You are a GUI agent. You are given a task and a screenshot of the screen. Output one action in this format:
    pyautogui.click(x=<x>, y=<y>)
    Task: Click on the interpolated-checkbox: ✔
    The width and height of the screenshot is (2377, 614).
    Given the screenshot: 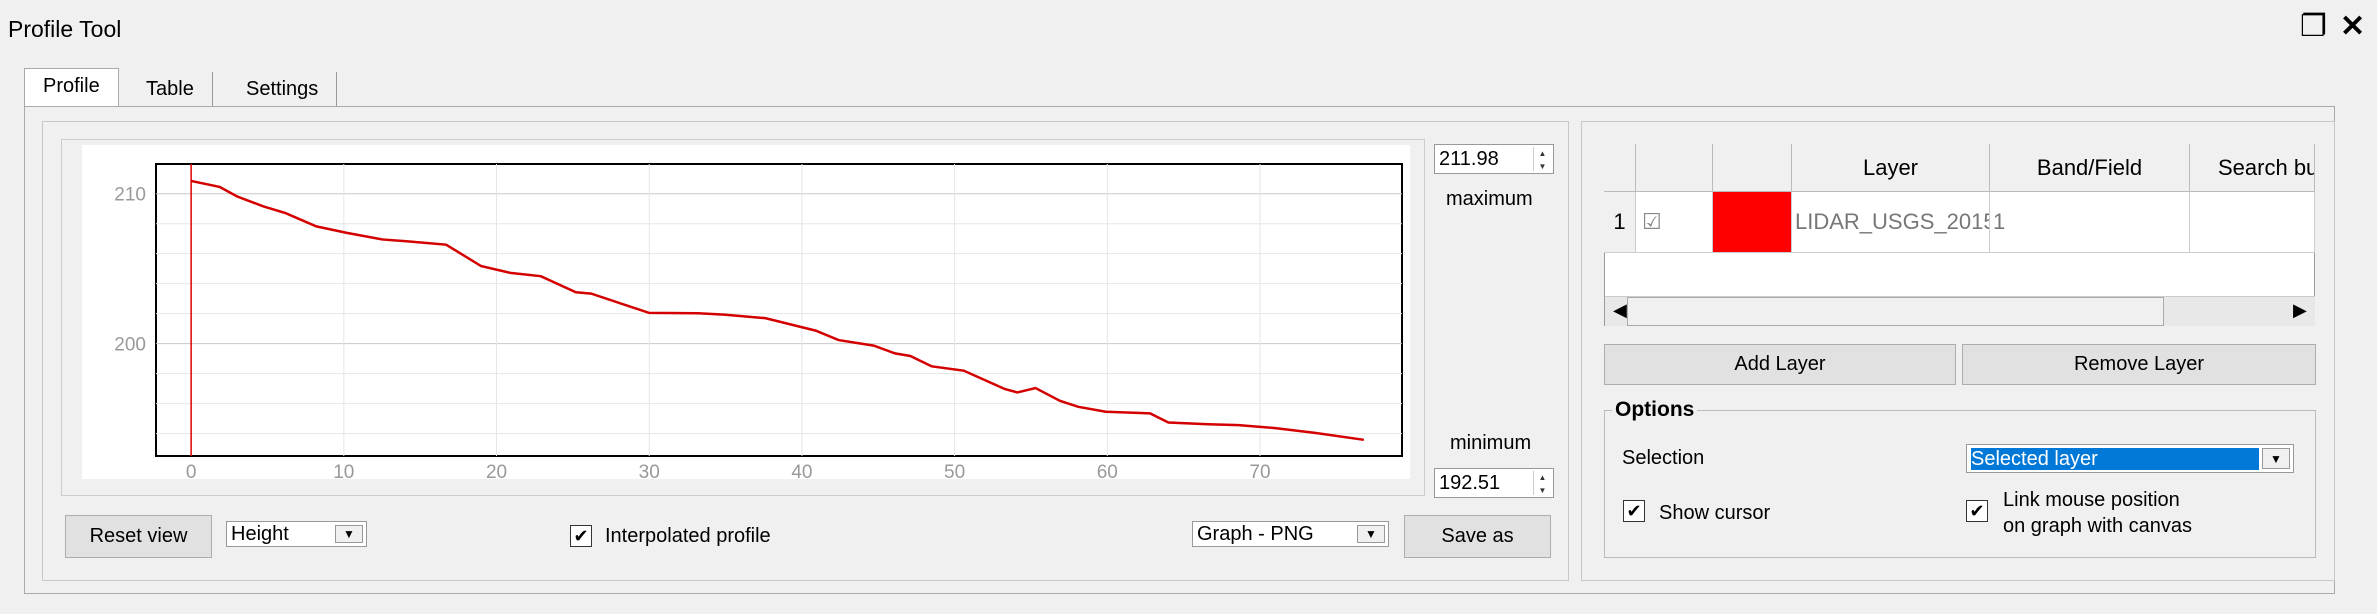 What is the action you would take?
    pyautogui.click(x=581, y=536)
    